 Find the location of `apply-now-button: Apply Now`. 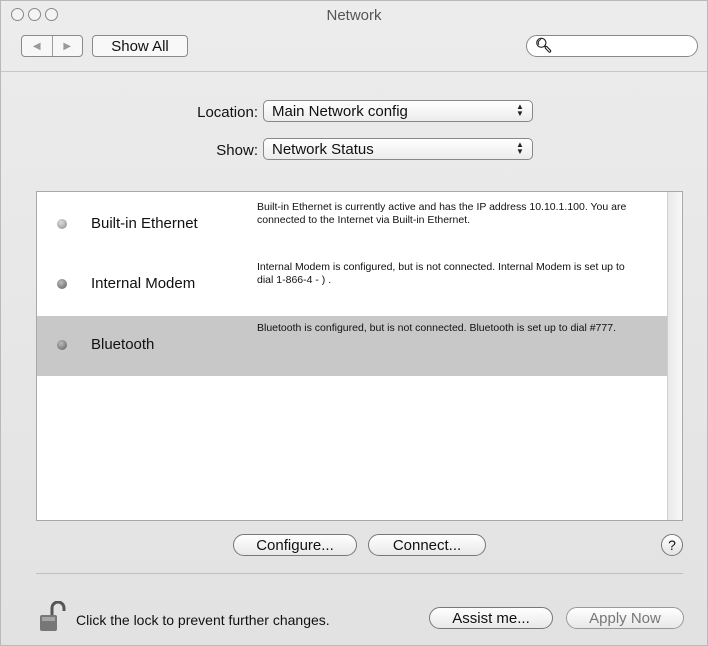

apply-now-button: Apply Now is located at coordinates (625, 618).